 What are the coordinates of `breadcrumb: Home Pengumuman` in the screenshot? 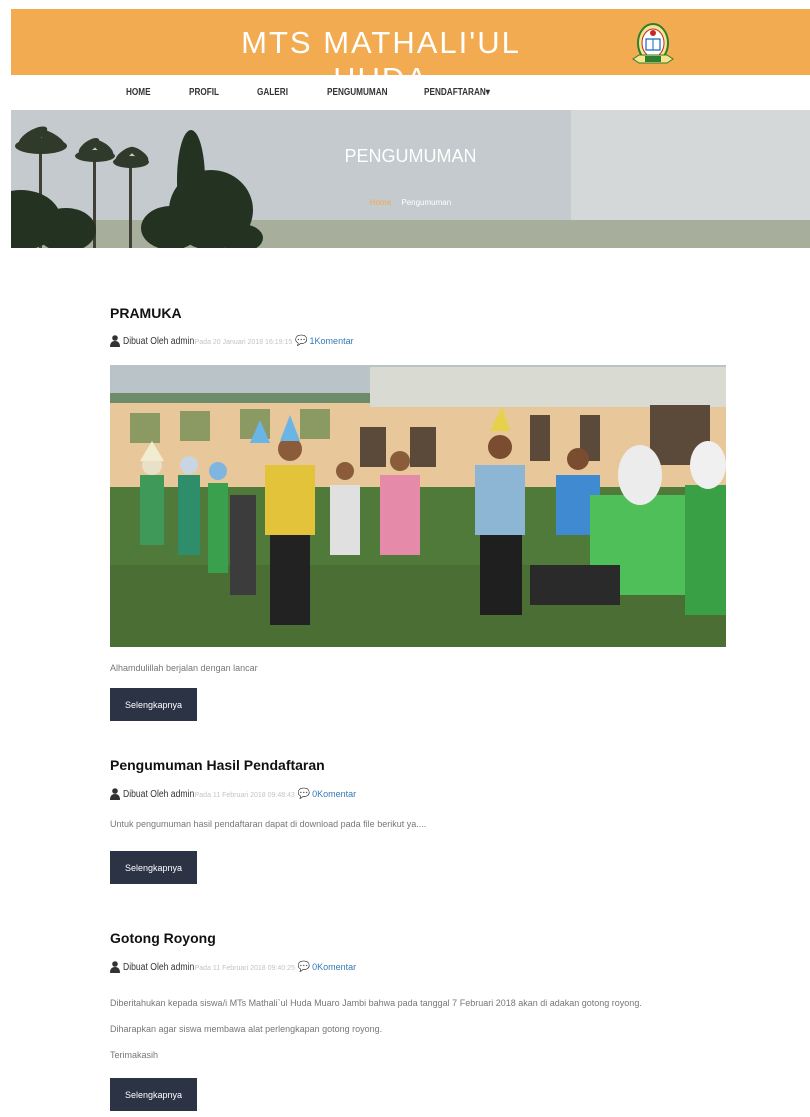 It's located at (410, 202).